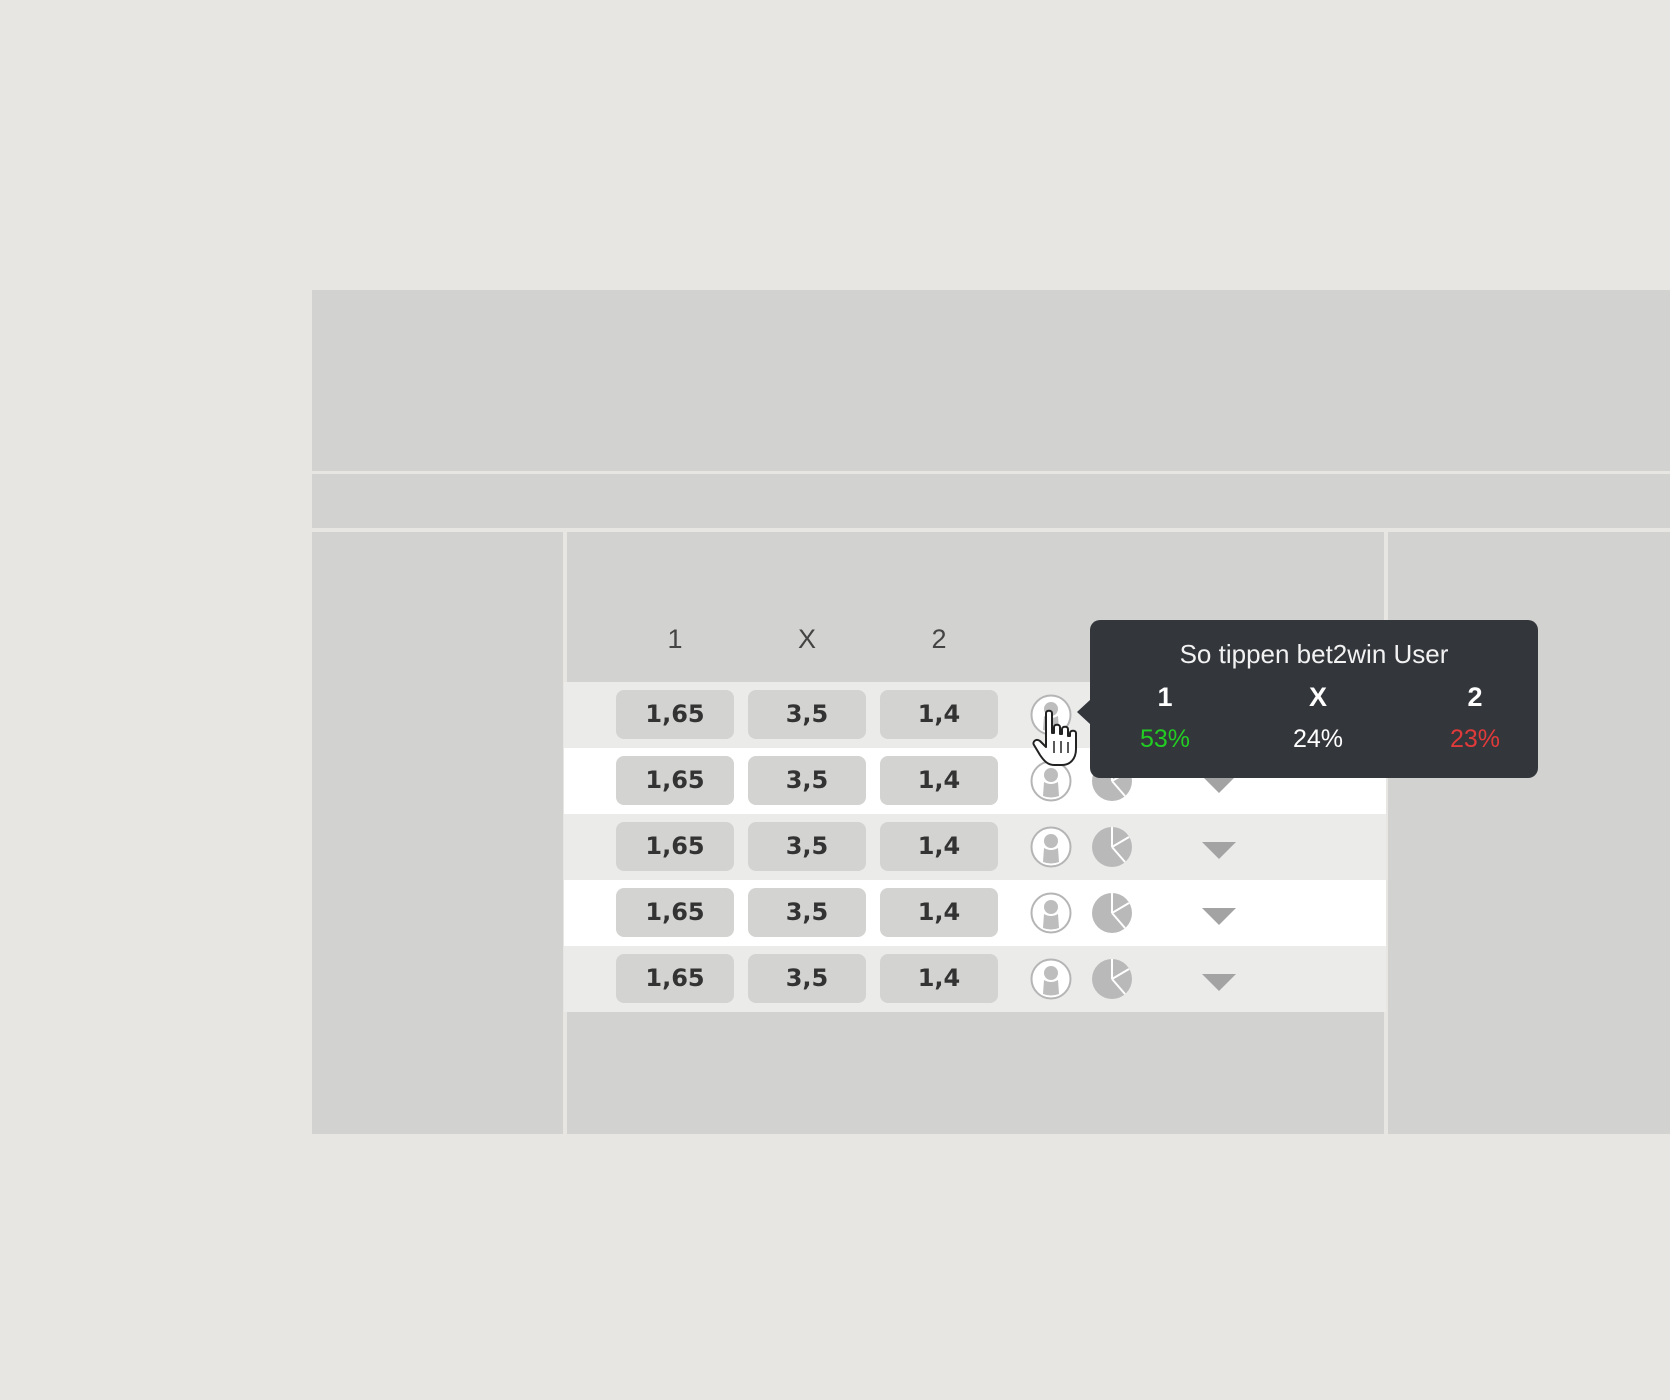 This screenshot has height=1400, width=1670. What do you see at coordinates (1475, 739) in the screenshot?
I see `tooltip-value-2: 23%` at bounding box center [1475, 739].